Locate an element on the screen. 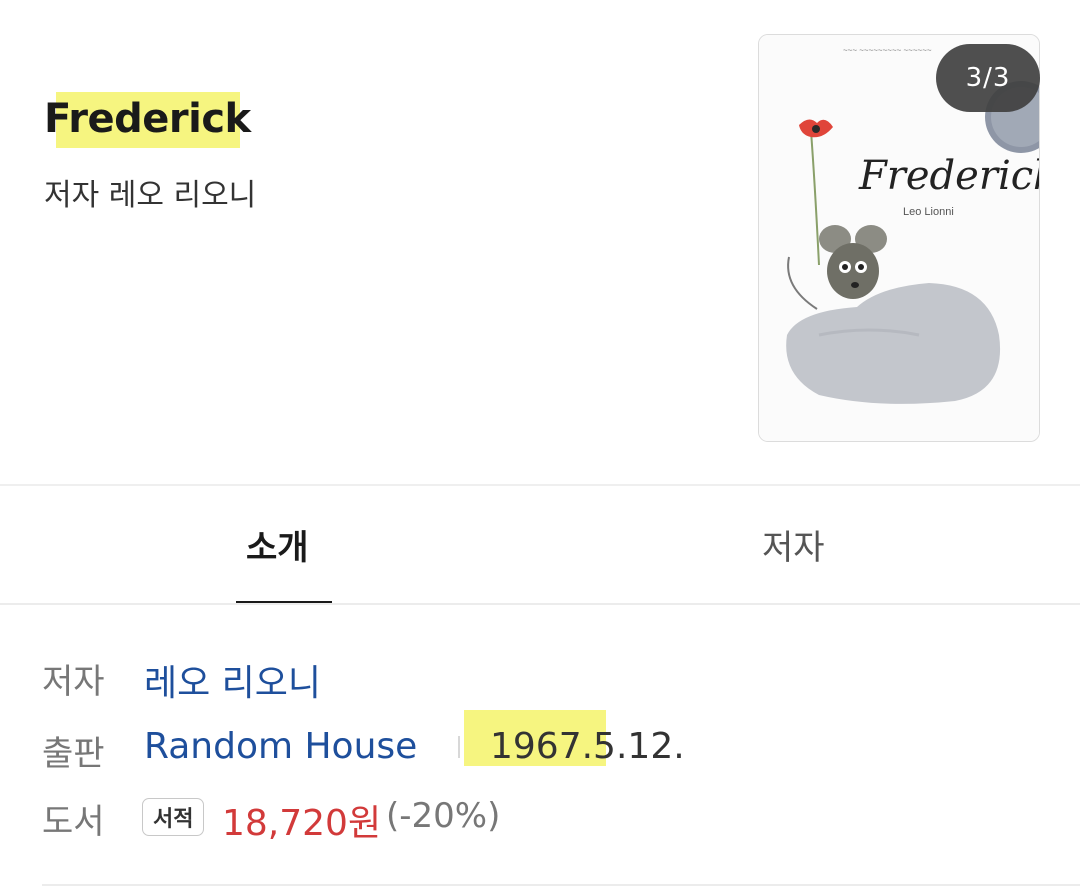  publisher-label: 출판 is located at coordinates (73, 754).